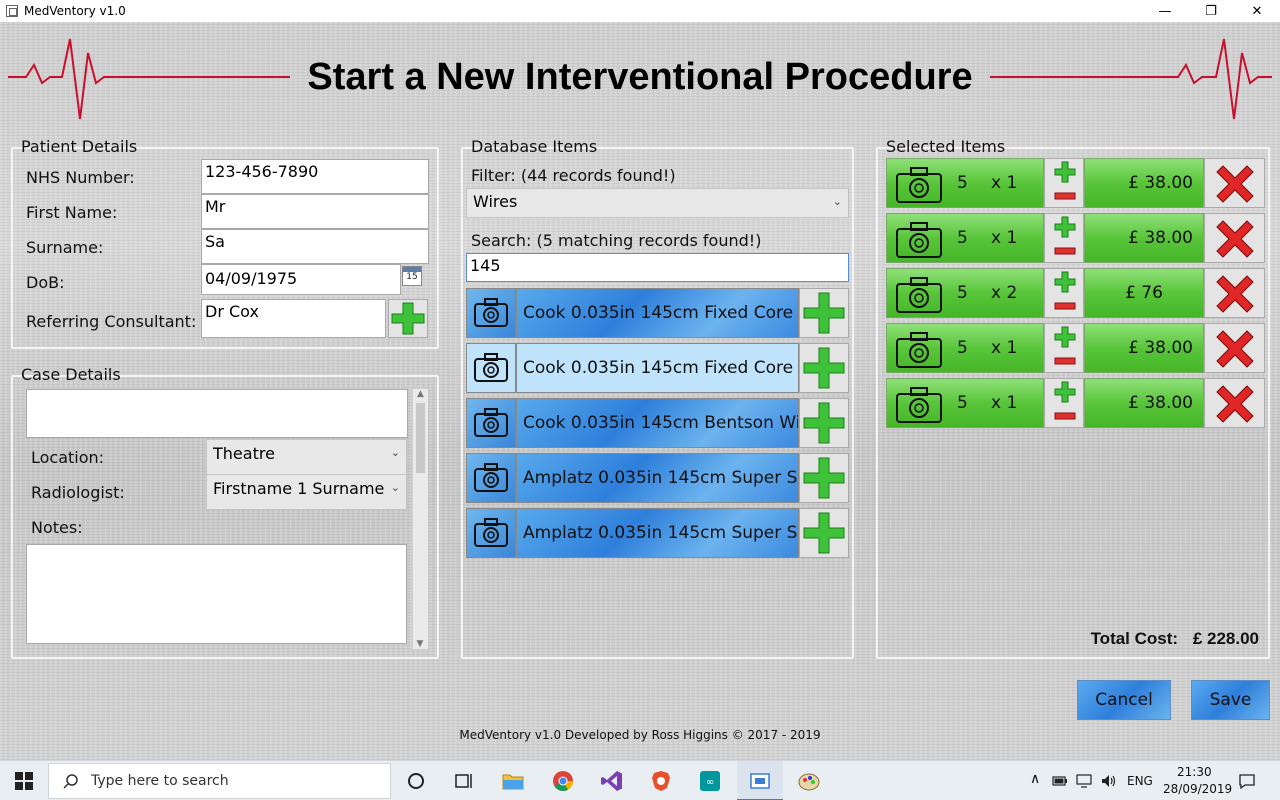  I want to click on arduino-icon: ∞, so click(710, 781).